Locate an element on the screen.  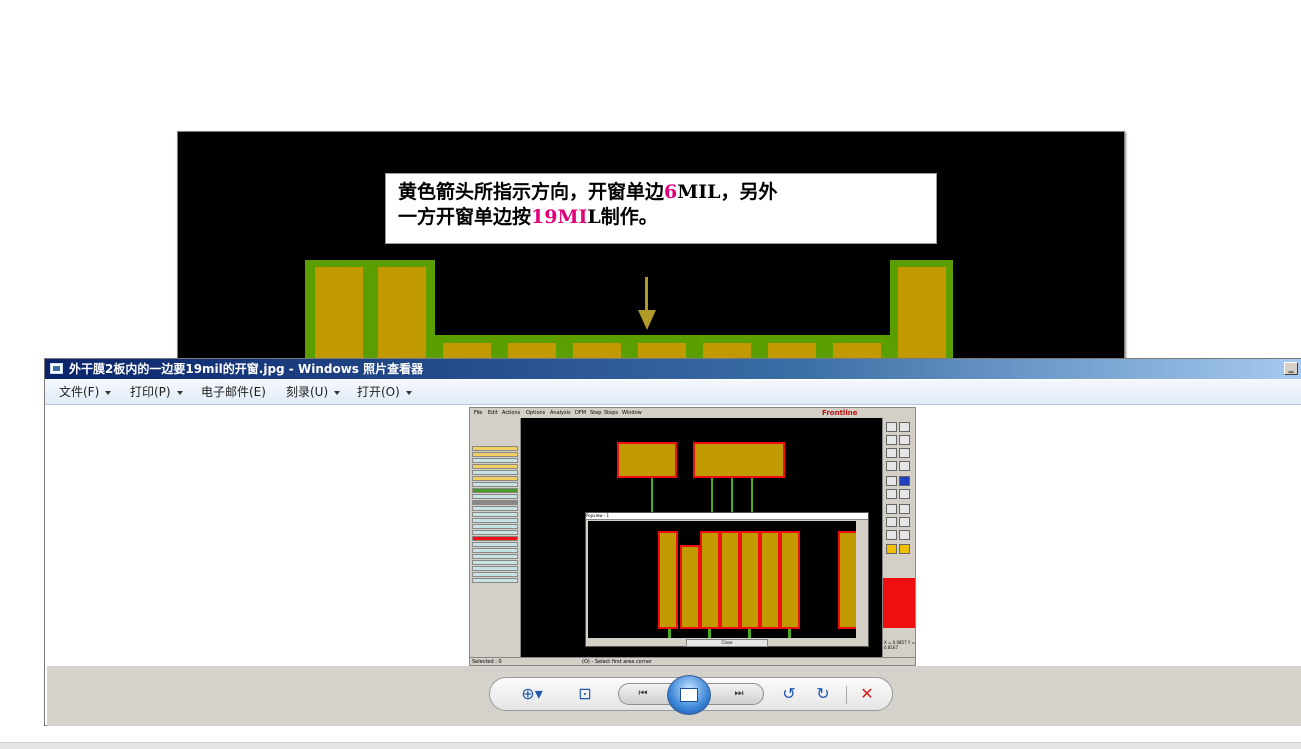
menu-print: 打印(P) is located at coordinates (156, 392).